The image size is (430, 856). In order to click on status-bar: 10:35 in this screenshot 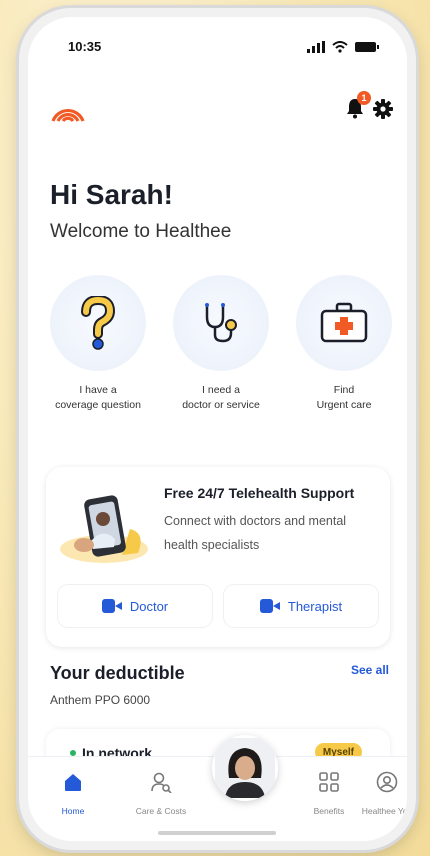, I will do `click(217, 49)`.